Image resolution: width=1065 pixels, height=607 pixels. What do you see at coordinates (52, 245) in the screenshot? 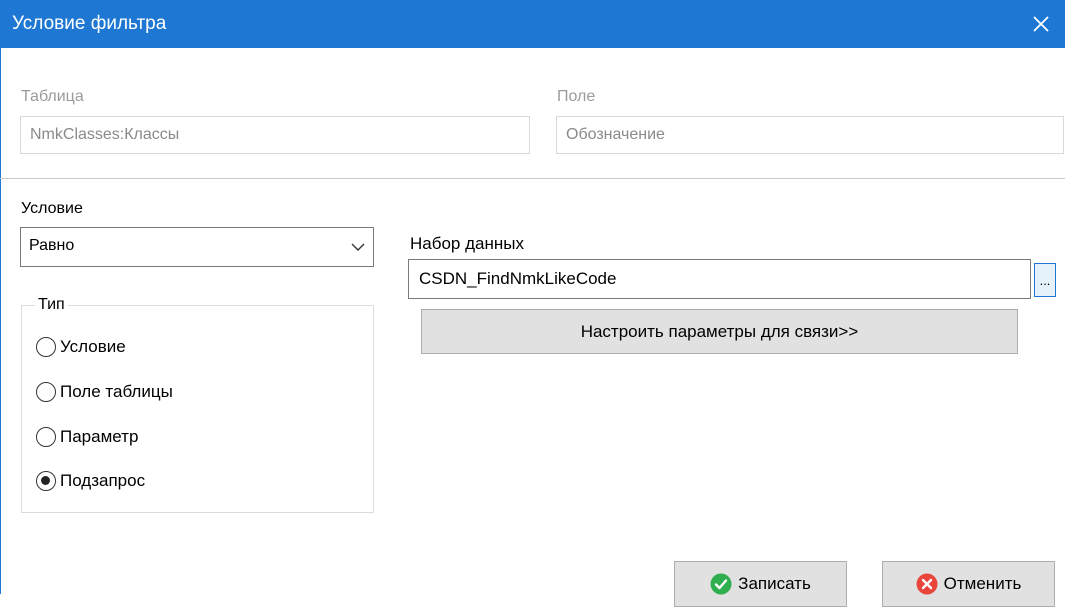
I see `condition-value: Равно` at bounding box center [52, 245].